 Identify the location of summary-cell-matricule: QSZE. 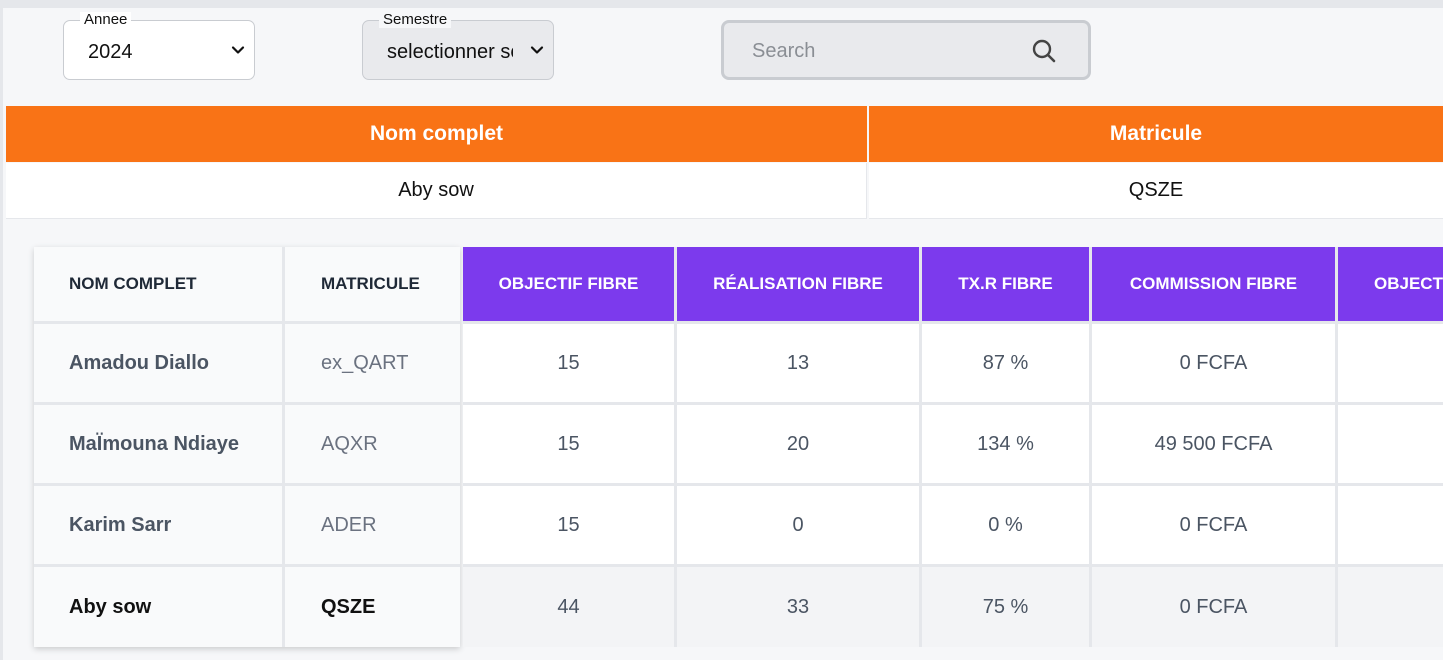
(1156, 191).